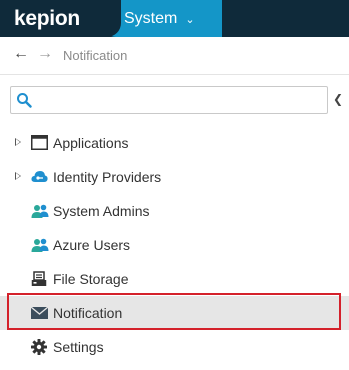 The image size is (349, 370). I want to click on tree-item-label: Settings, so click(78, 347).